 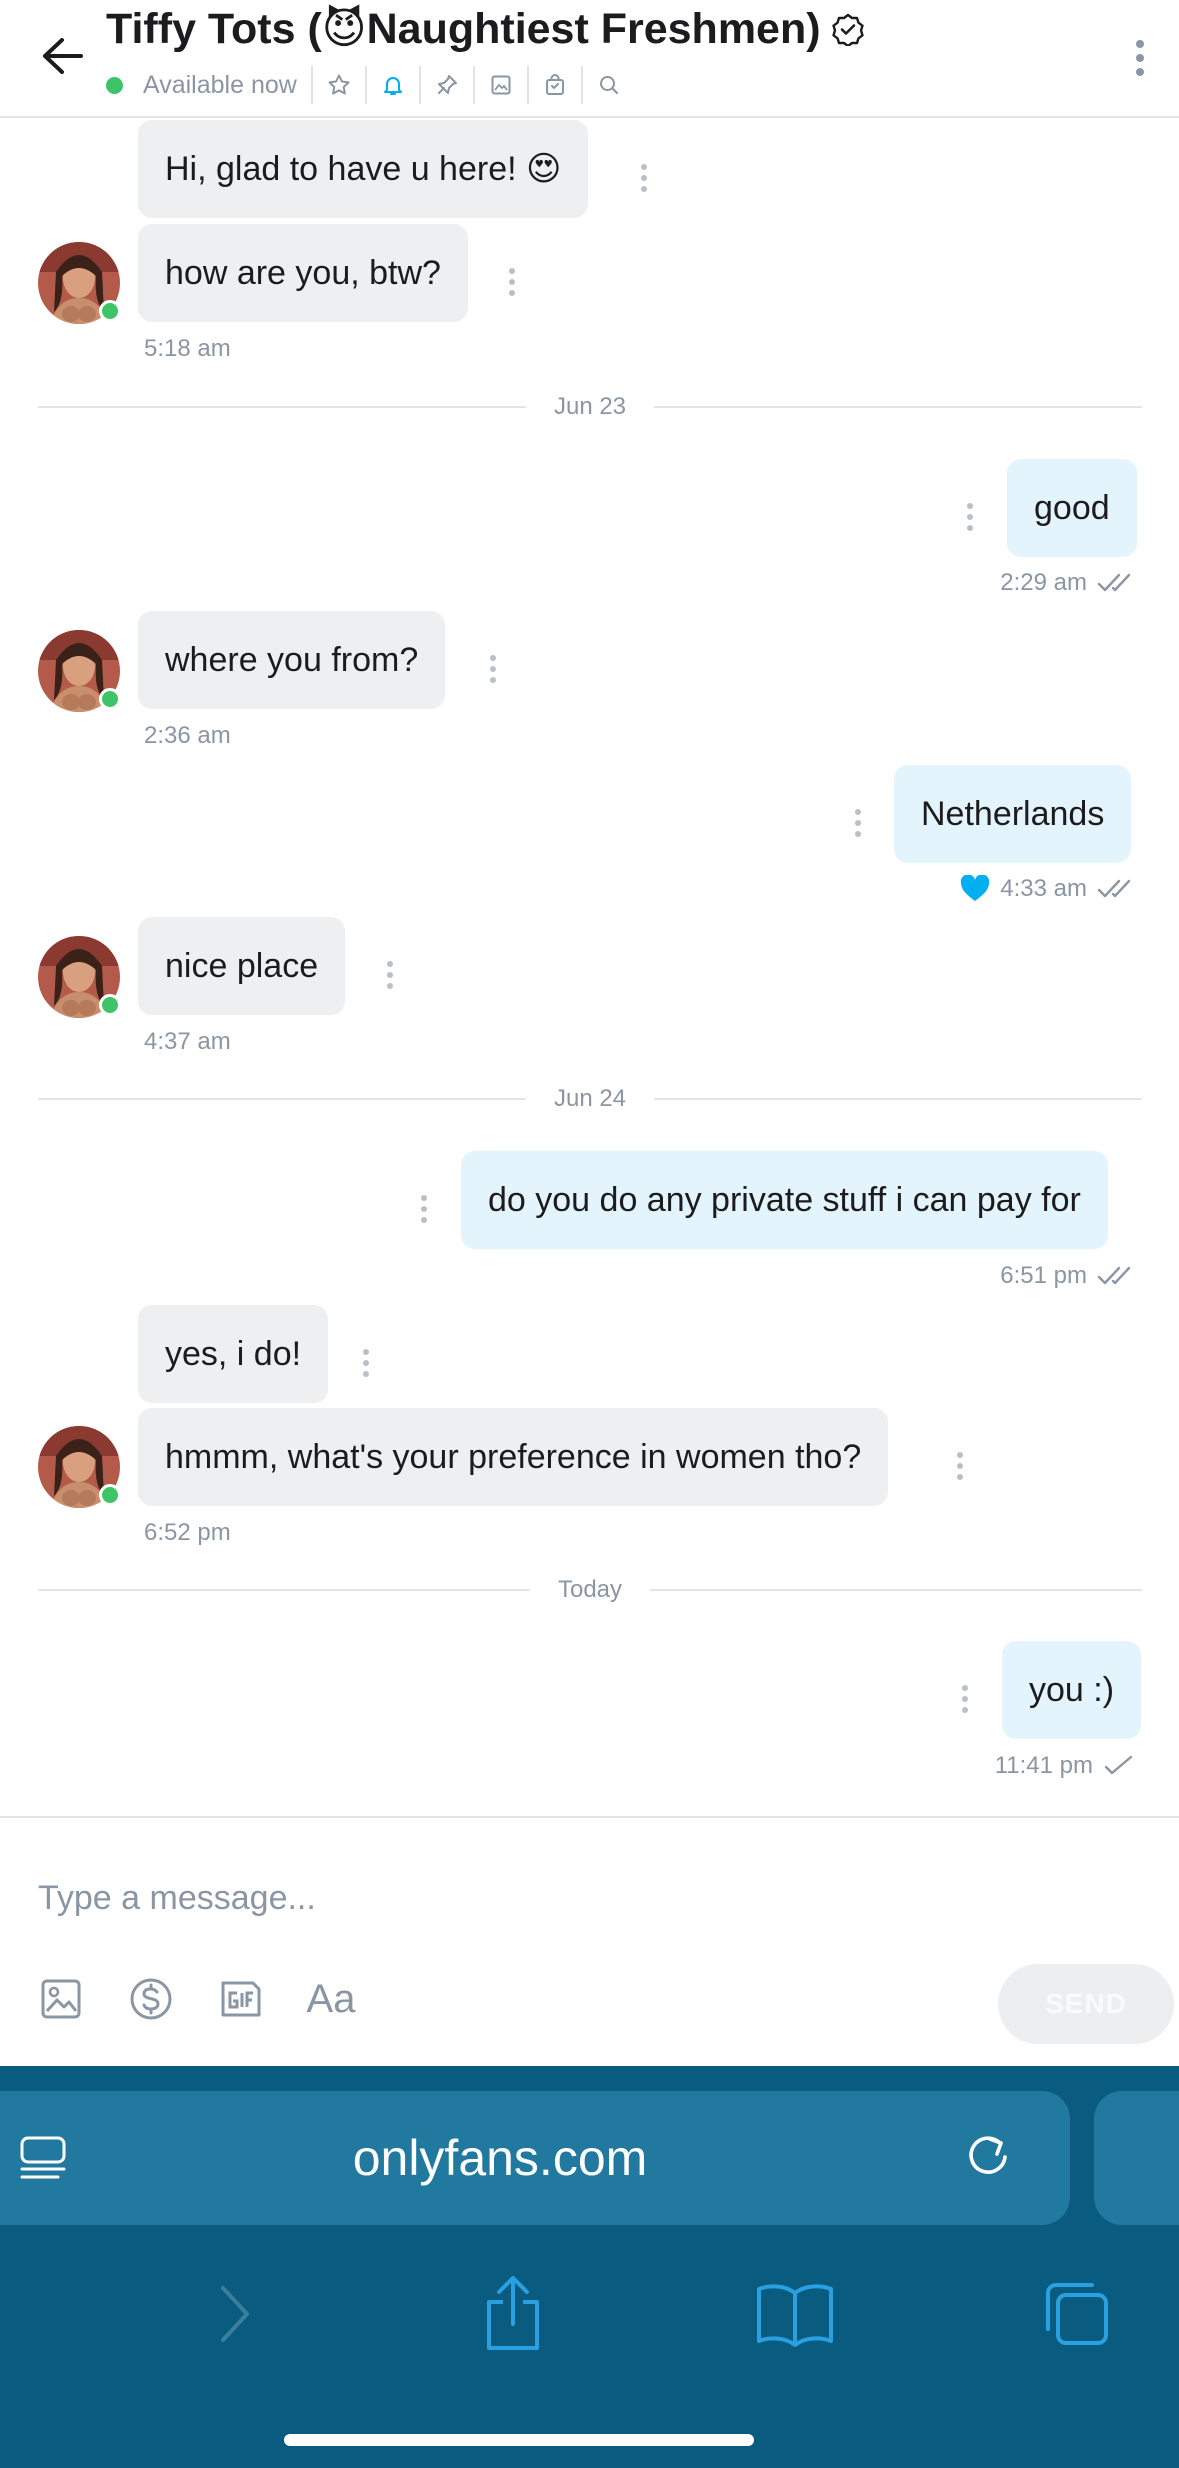 I want to click on verified-icon, so click(x=848, y=29).